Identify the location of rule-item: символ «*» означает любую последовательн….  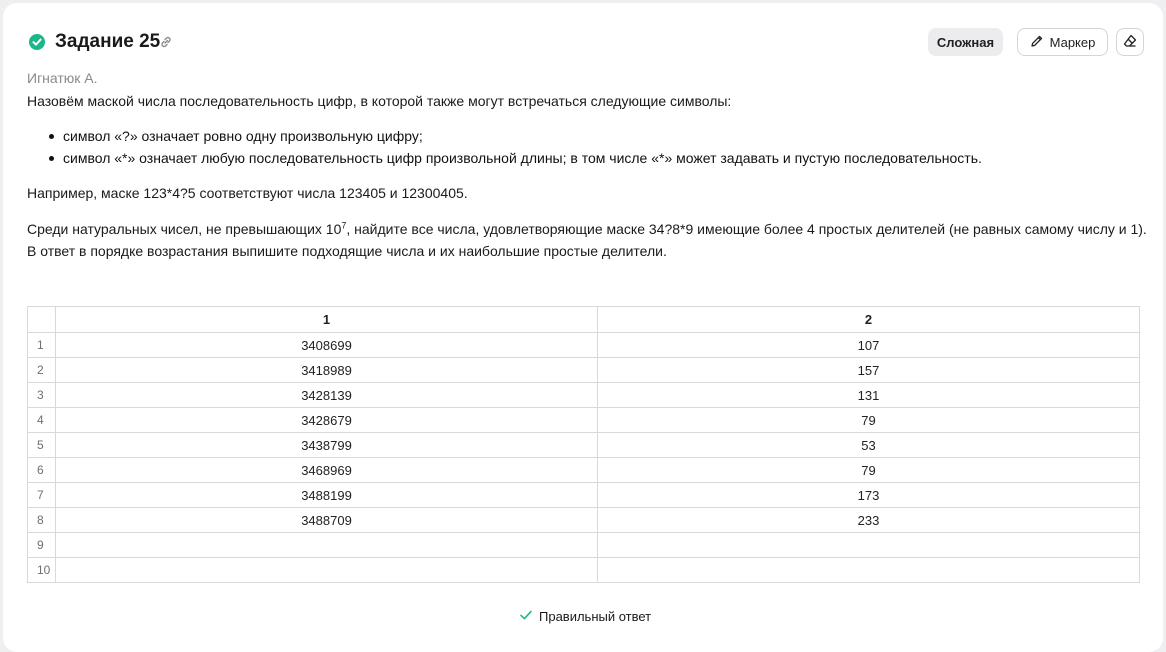
(504, 158).